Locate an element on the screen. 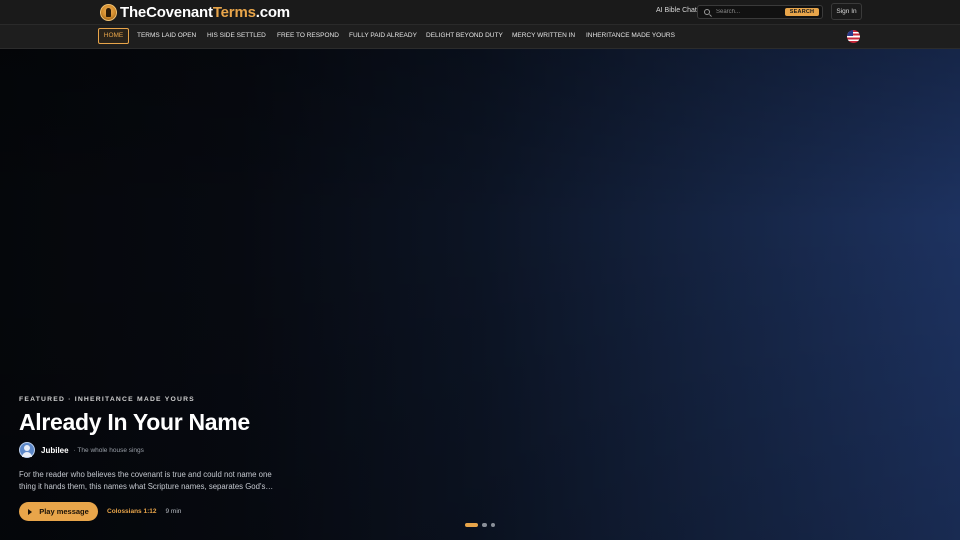 This screenshot has width=960, height=540. author-name: Jubilee is located at coordinates (55, 450).